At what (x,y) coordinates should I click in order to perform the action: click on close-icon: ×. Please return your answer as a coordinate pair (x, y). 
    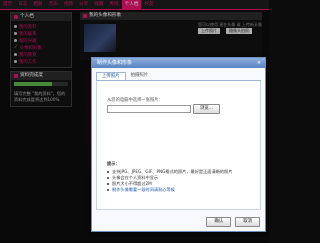
    Looking at the image, I should click on (259, 63).